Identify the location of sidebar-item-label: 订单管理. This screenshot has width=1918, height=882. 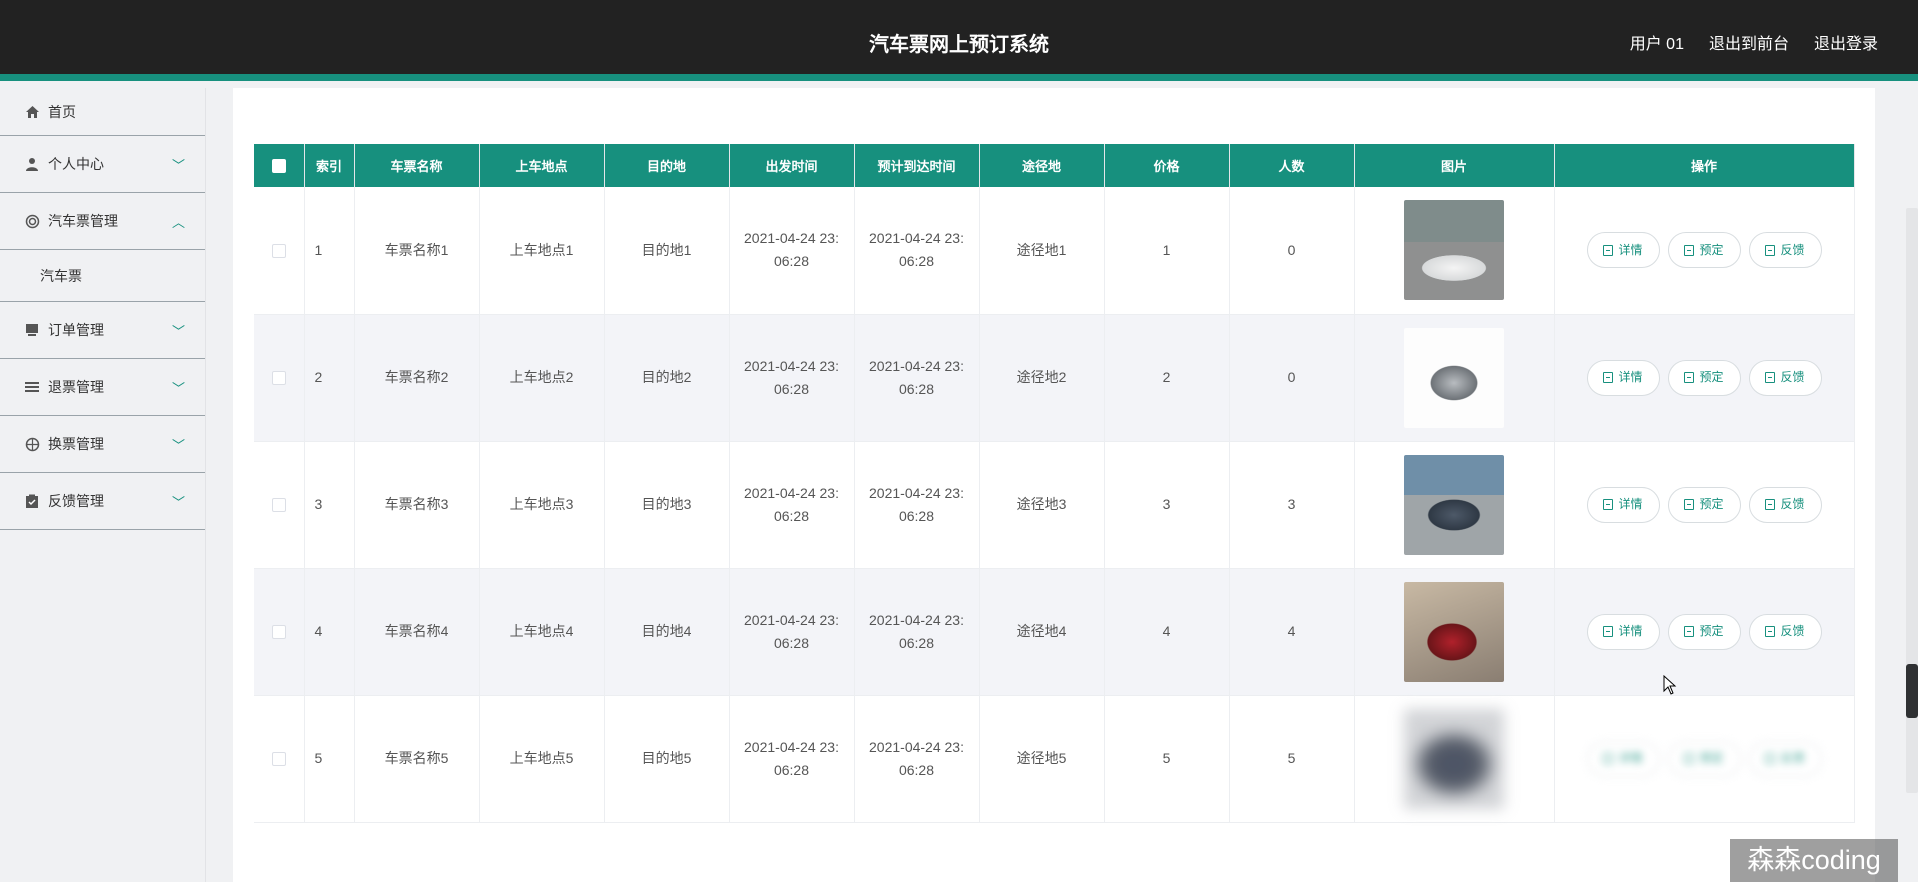
(76, 330).